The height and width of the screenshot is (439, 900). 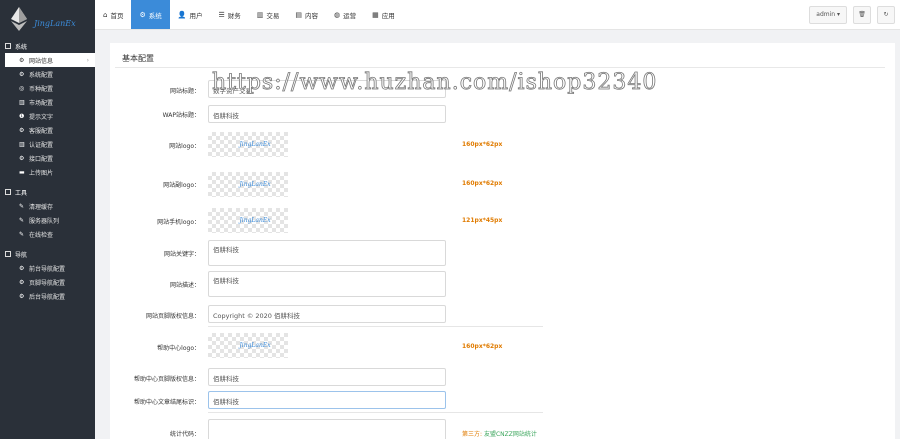 What do you see at coordinates (184, 91) in the screenshot?
I see `site-title-label: 网站标题：` at bounding box center [184, 91].